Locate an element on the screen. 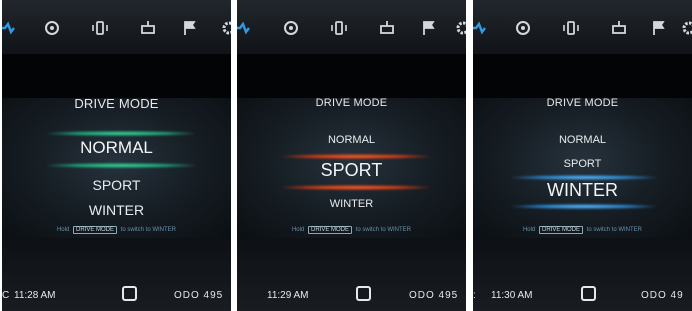 The width and height of the screenshot is (692, 311). option-winter-selected: WINTER is located at coordinates (582, 190).